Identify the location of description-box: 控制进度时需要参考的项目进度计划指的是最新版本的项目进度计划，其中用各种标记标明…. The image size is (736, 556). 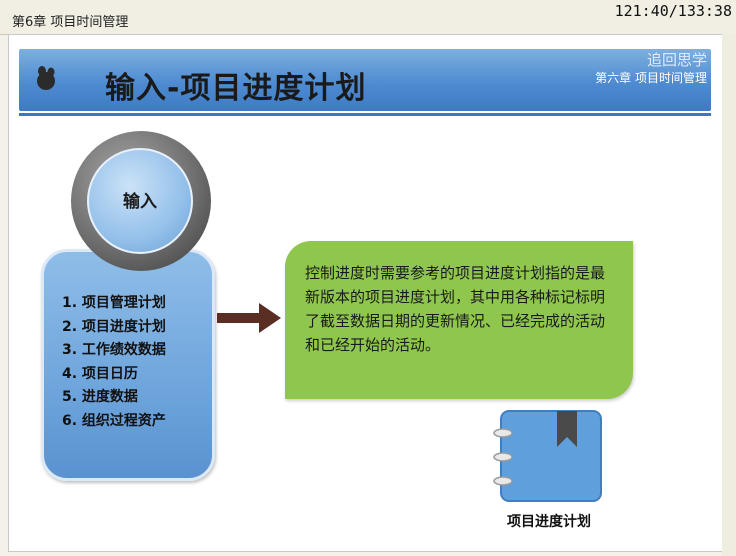
(459, 320).